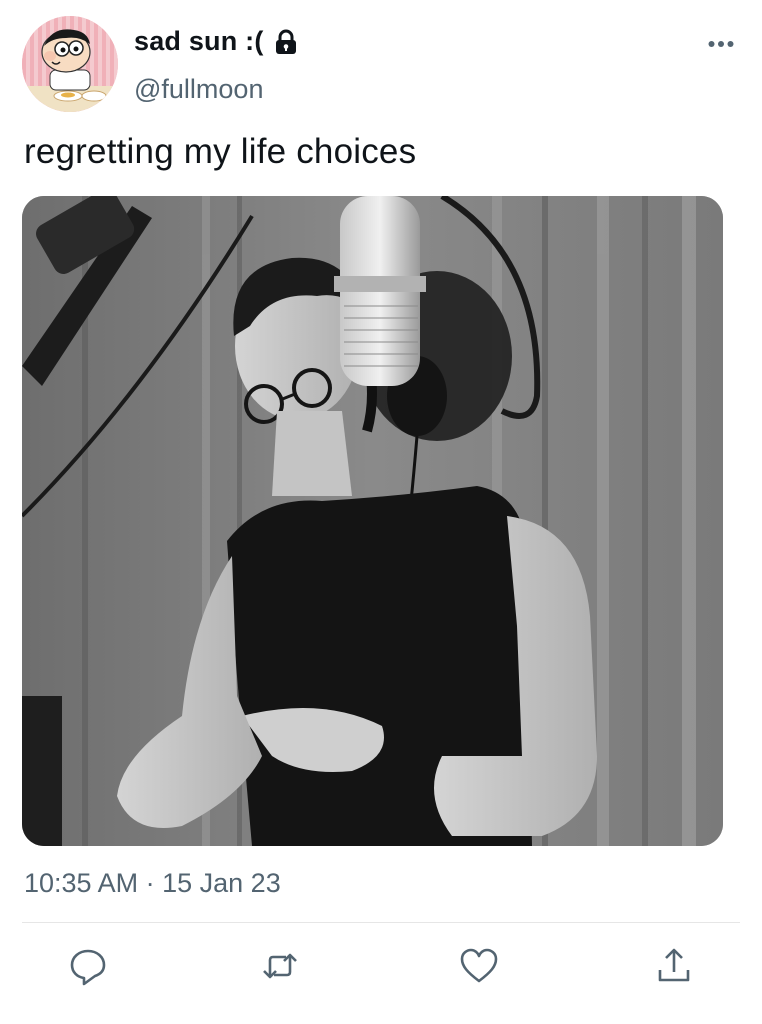 Image resolution: width=762 pixels, height=1024 pixels. I want to click on tweet-date: 15 Jan 23, so click(221, 883).